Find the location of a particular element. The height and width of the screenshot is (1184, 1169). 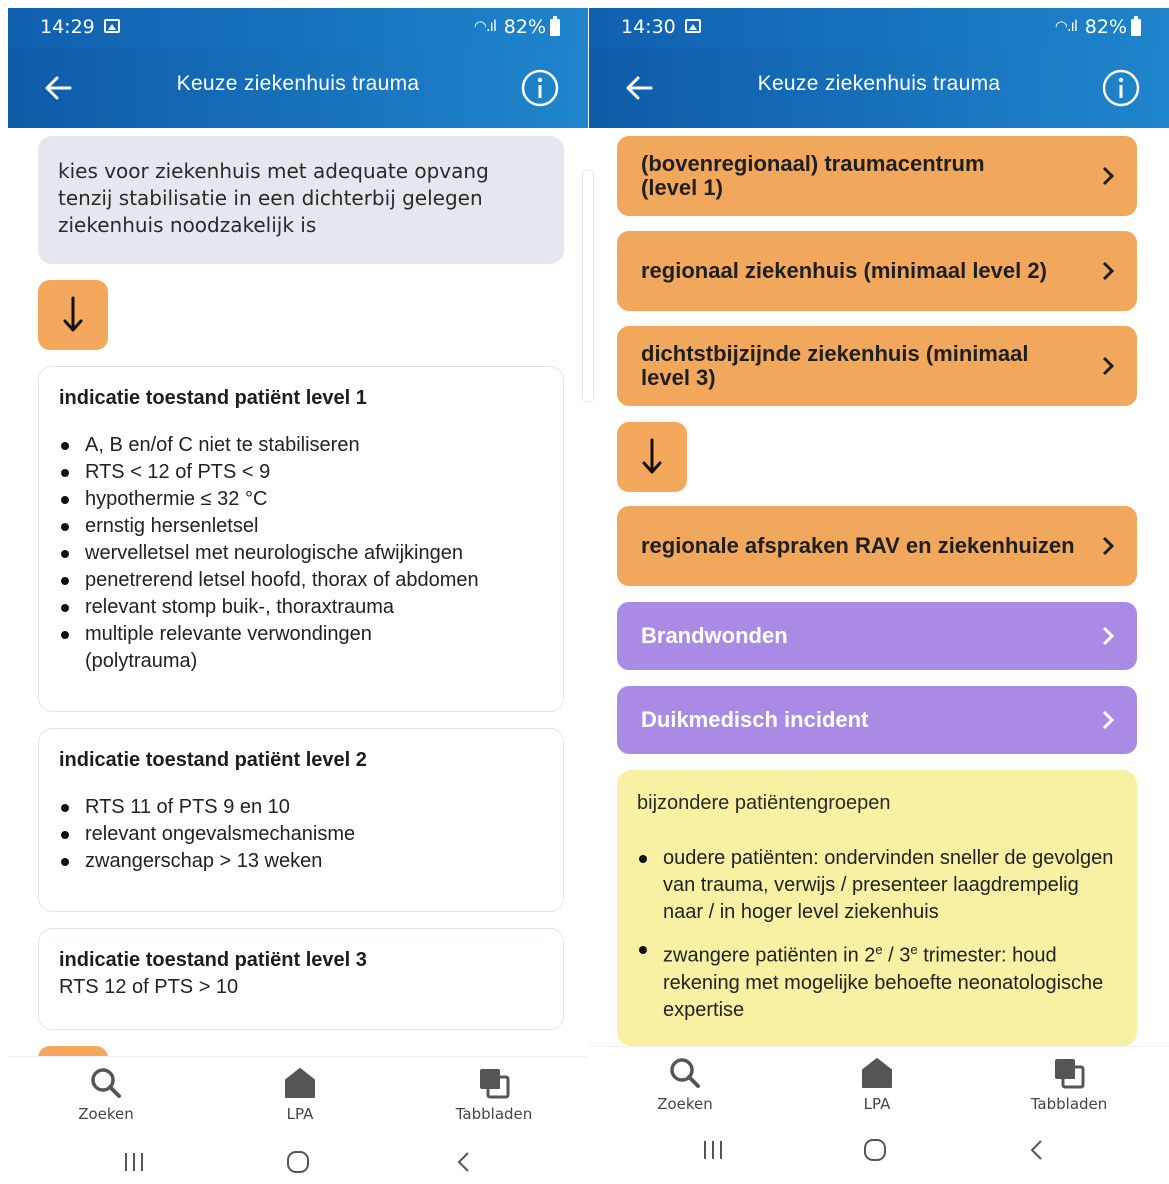

regionale-afspraken-label: regionale afspraken RAV en ziekenhuizen is located at coordinates (858, 545).